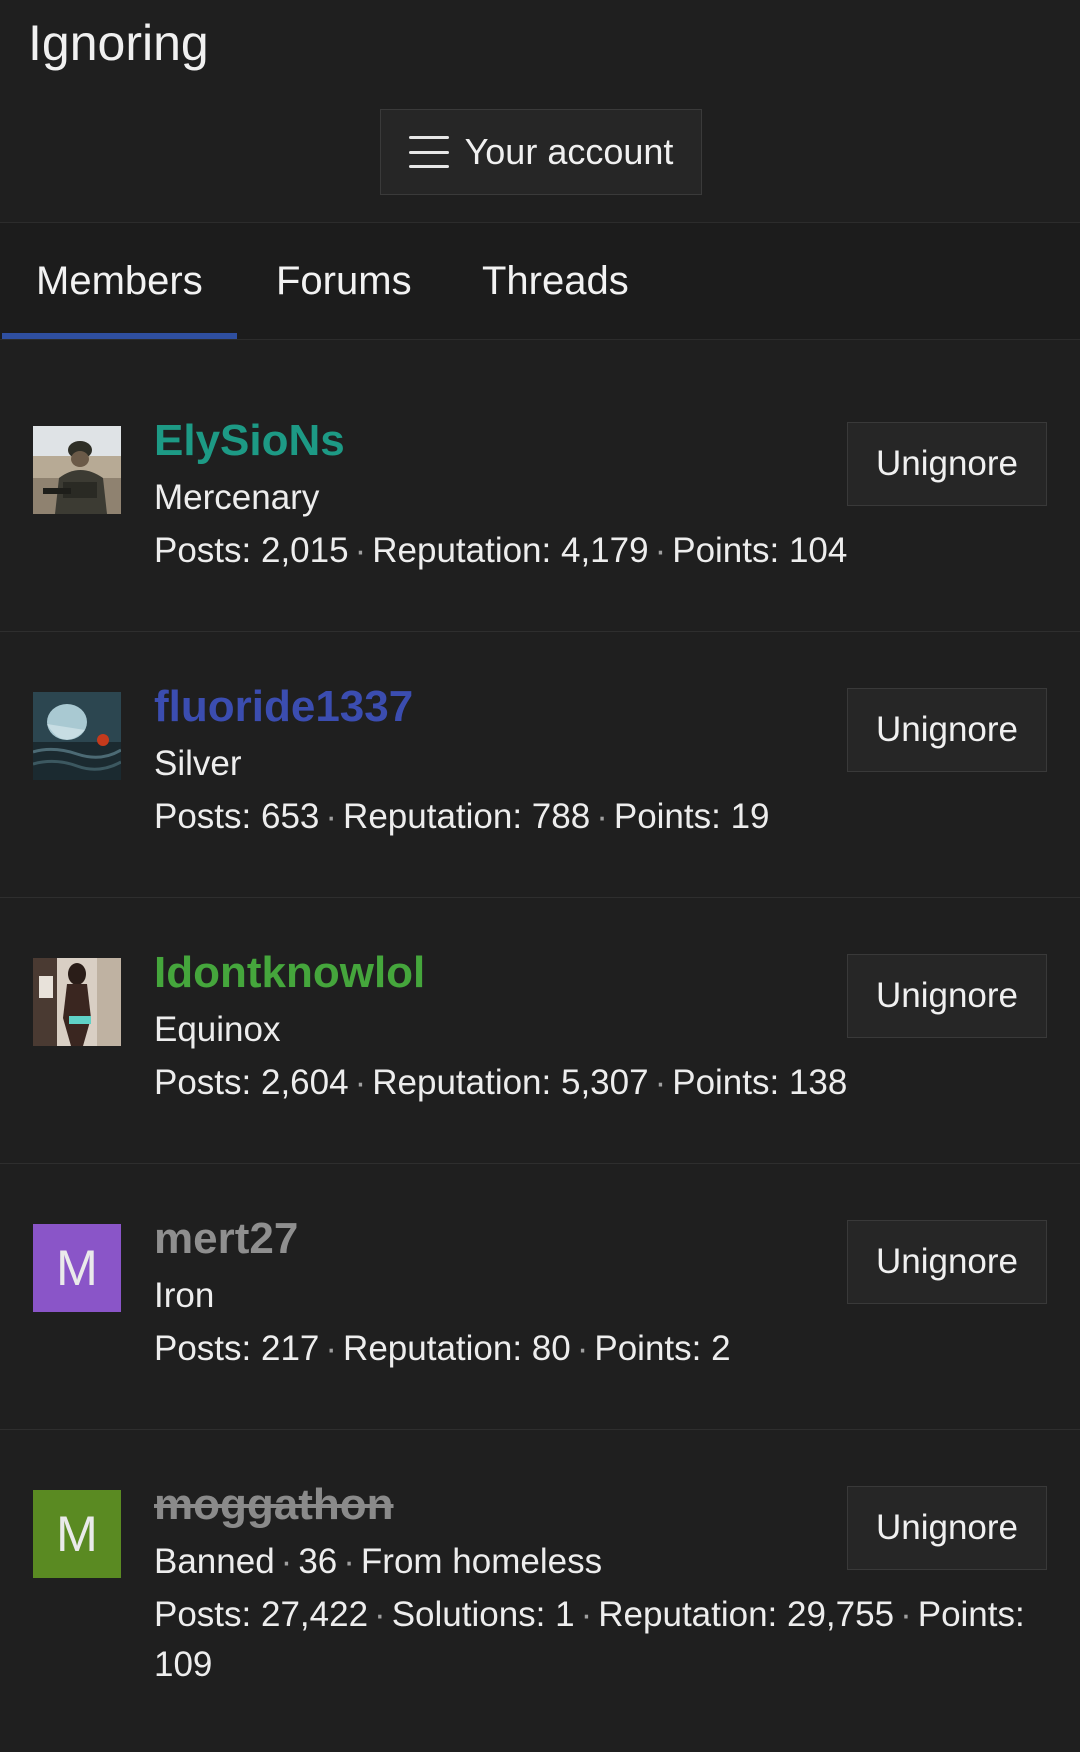 This screenshot has width=1080, height=1752. What do you see at coordinates (510, 550) in the screenshot?
I see `stat-reputation: Reputation: 4,179` at bounding box center [510, 550].